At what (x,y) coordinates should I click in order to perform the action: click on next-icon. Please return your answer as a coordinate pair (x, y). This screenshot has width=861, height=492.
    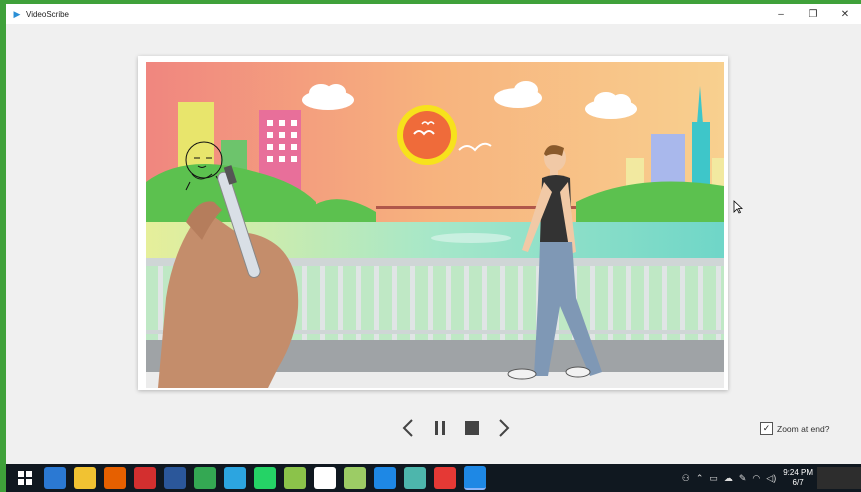
    Looking at the image, I should click on (504, 428).